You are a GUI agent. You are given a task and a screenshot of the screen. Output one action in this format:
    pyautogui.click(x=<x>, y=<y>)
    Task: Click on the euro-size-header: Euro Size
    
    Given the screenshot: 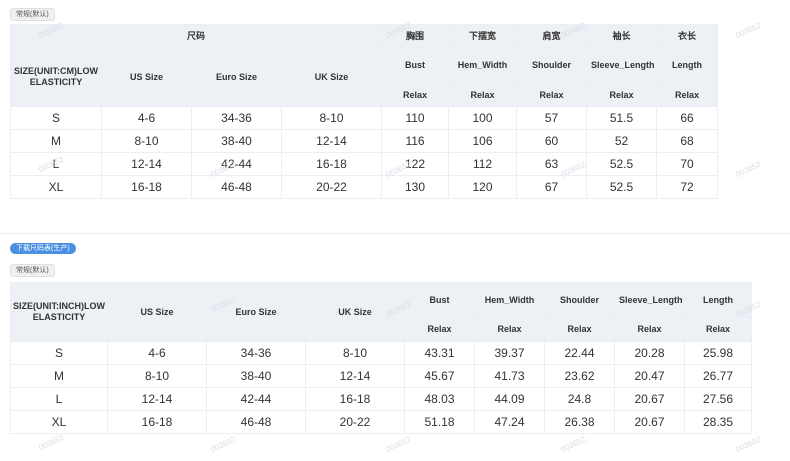 What is the action you would take?
    pyautogui.click(x=256, y=312)
    